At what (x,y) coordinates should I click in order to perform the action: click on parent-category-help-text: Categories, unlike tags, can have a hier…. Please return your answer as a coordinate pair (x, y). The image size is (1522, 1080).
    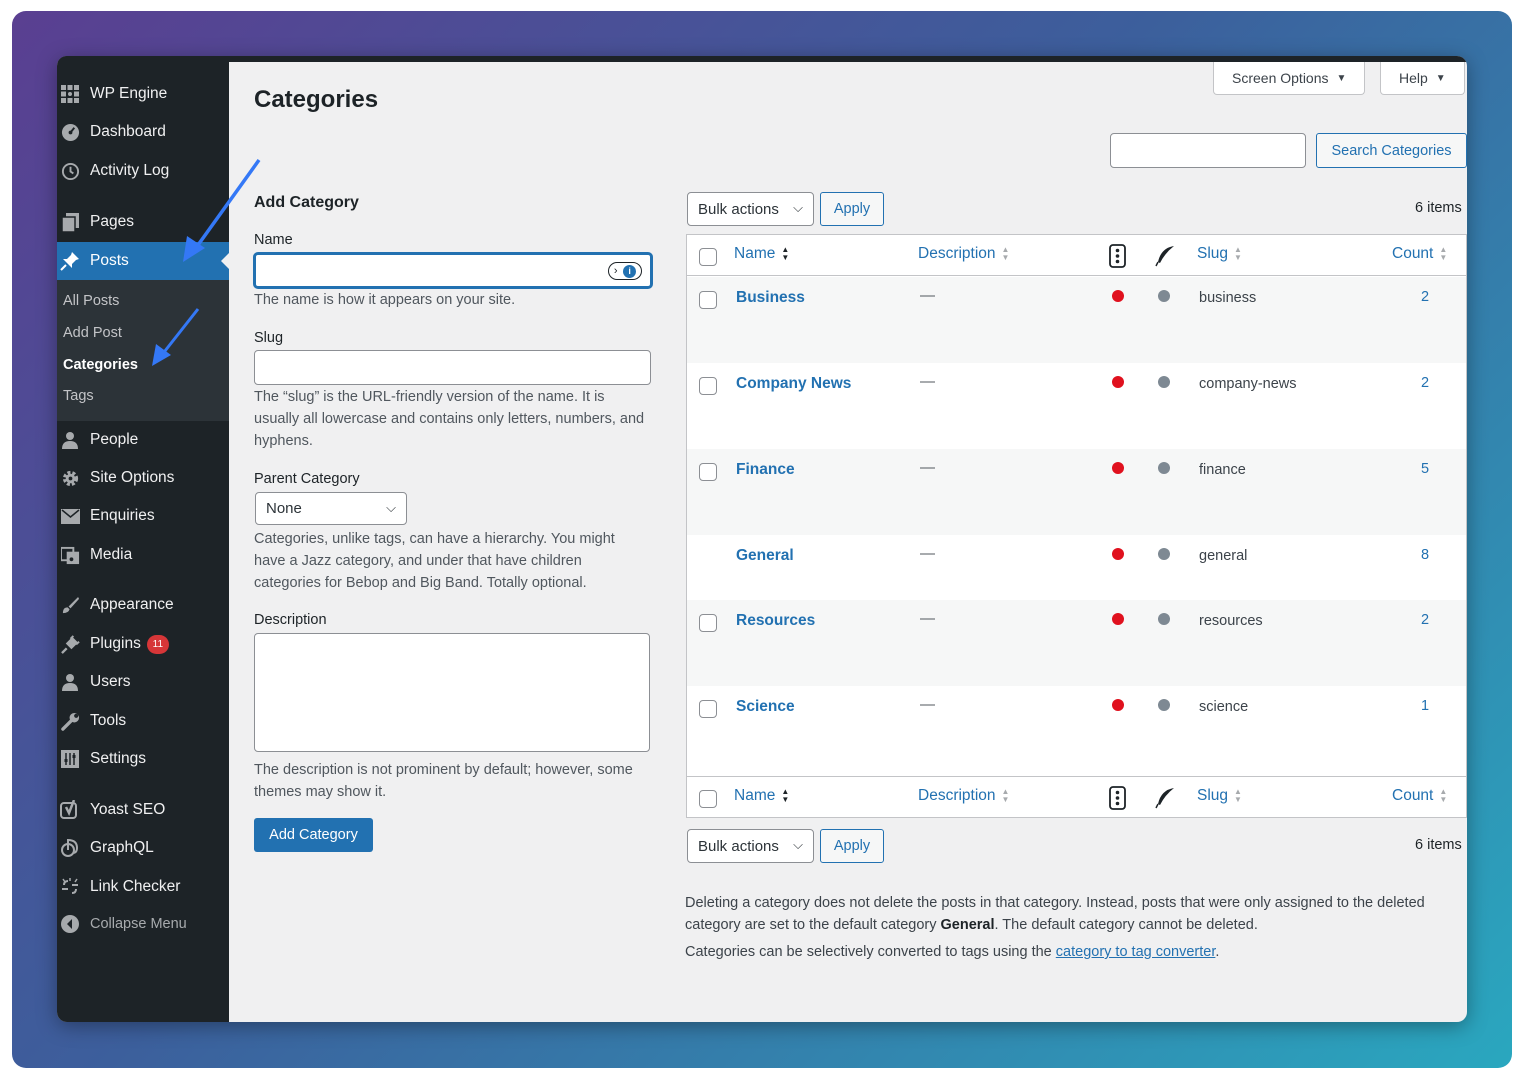
    Looking at the image, I should click on (434, 561).